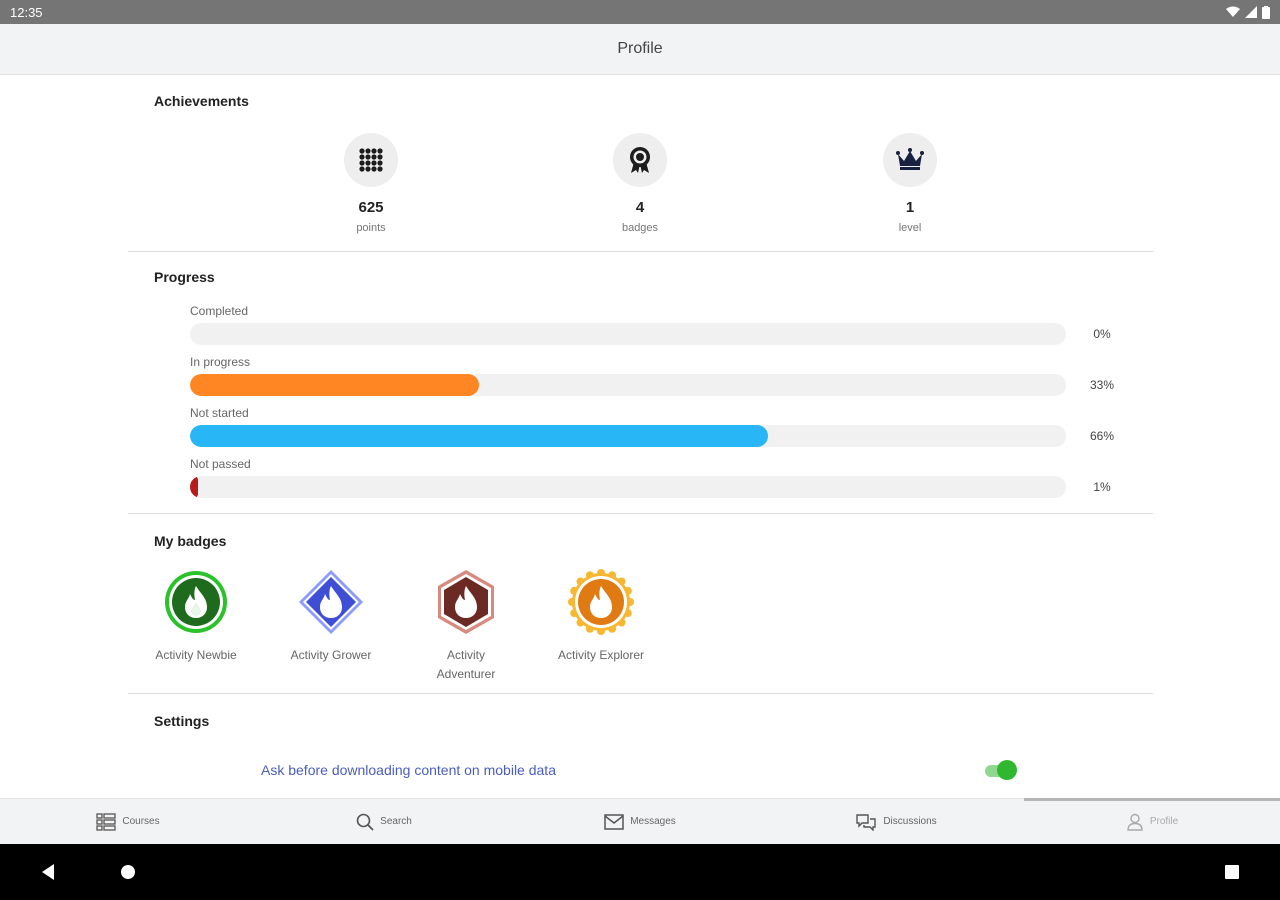 This screenshot has height=900, width=1280. I want to click on progress-label-completed: Completed, so click(219, 311).